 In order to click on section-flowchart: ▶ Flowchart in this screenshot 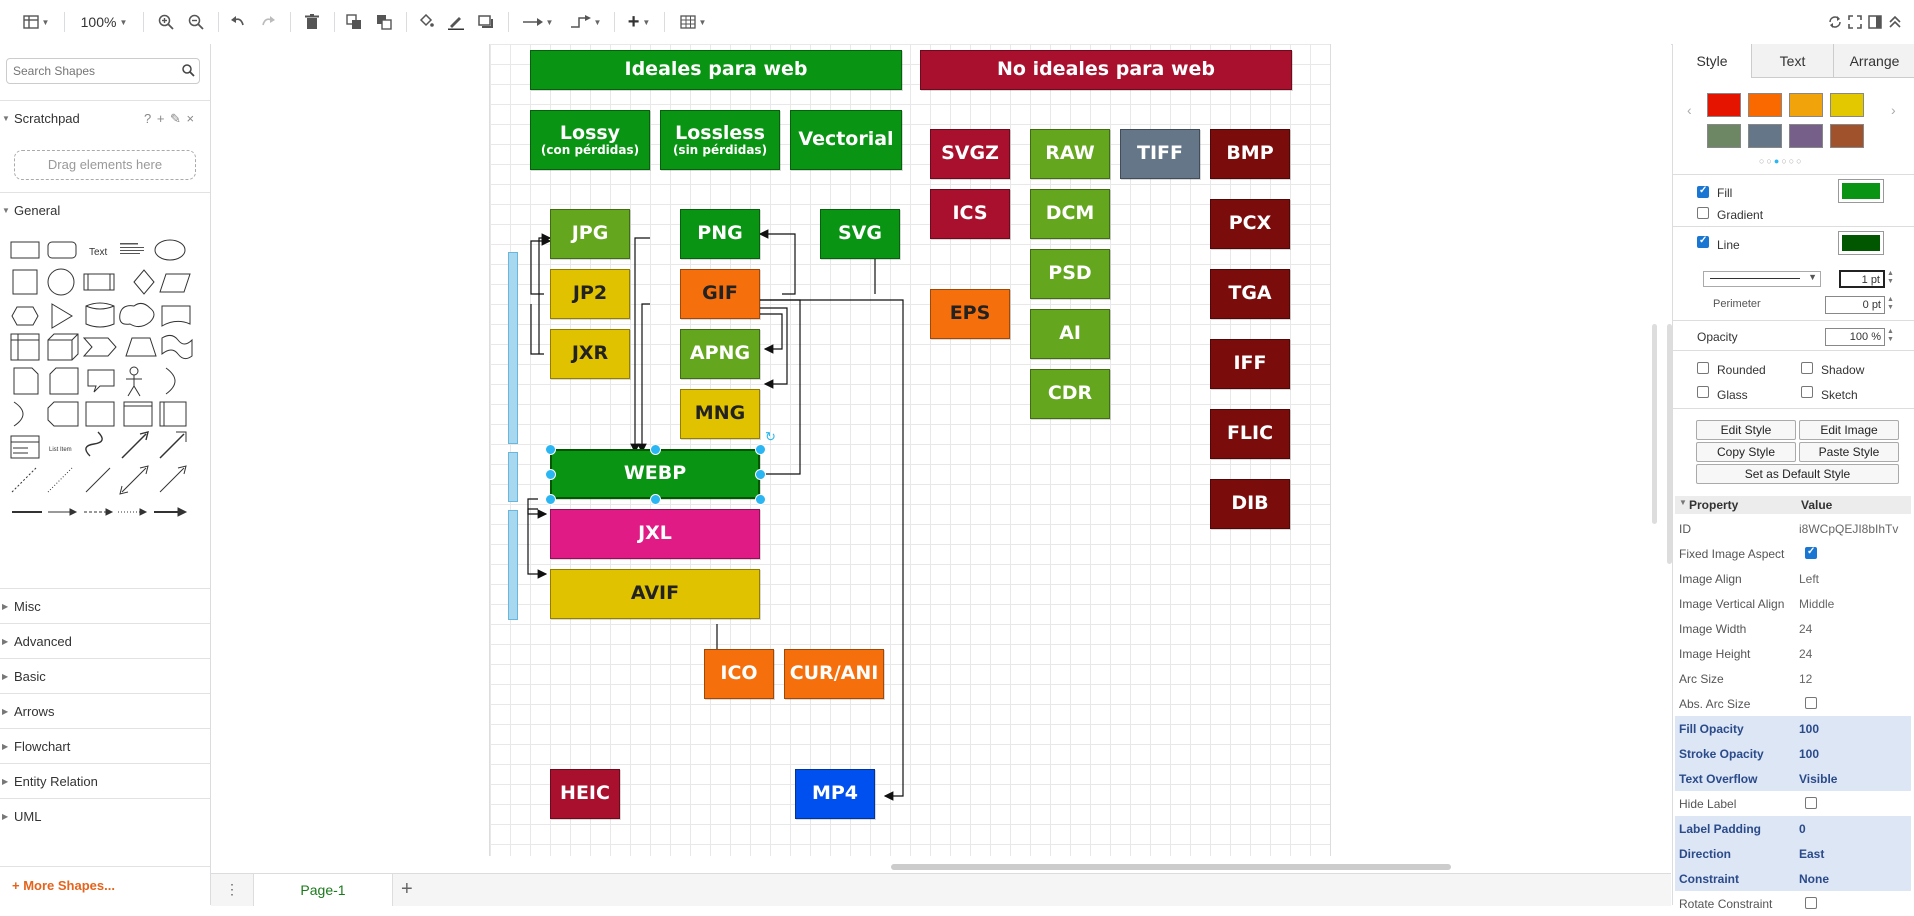, I will do `click(105, 745)`.